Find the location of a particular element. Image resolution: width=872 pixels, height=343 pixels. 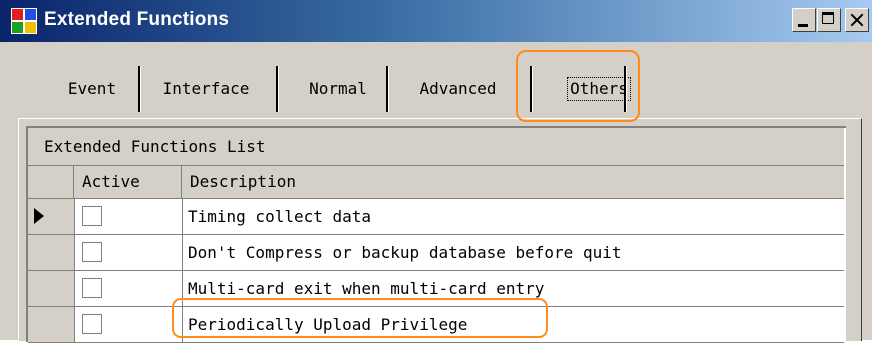

column-header-active: Active is located at coordinates (128, 182).